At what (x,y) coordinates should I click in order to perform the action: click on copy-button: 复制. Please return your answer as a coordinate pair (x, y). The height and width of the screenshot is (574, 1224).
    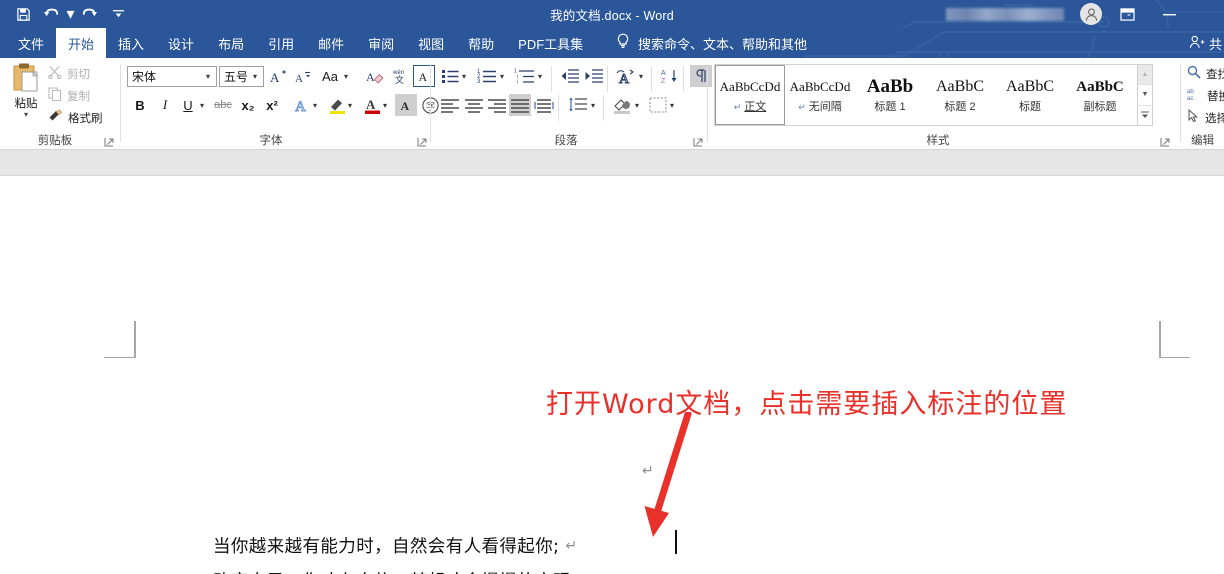
    Looking at the image, I should click on (69, 95).